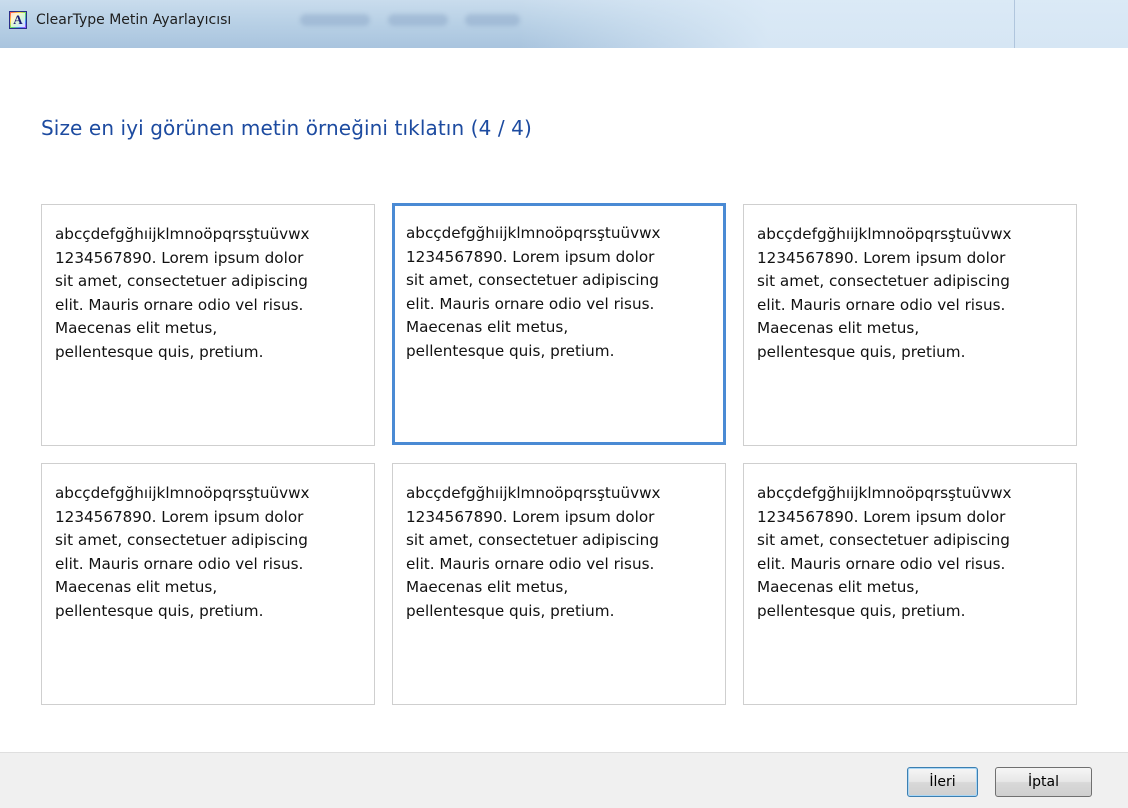 This screenshot has height=808, width=1128. I want to click on next-button: İleri, so click(942, 782).